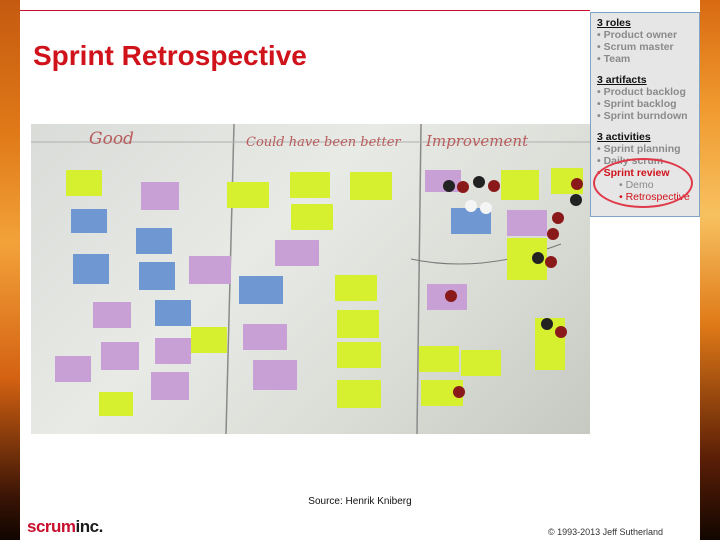 This screenshot has width=720, height=540. Describe the element at coordinates (606, 532) in the screenshot. I see `copyright-text: © 1993-2013 Jeff Sutherland` at that location.